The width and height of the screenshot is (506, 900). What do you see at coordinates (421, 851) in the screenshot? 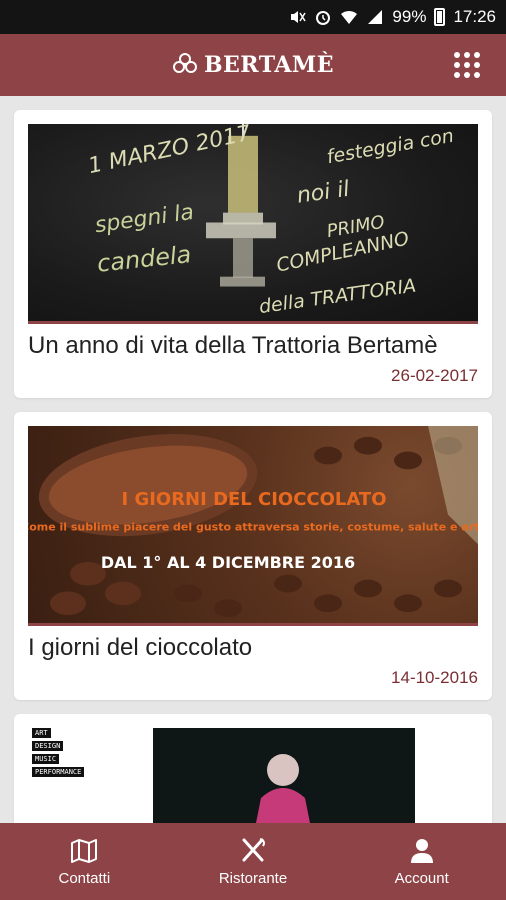
I see `user-icon` at bounding box center [421, 851].